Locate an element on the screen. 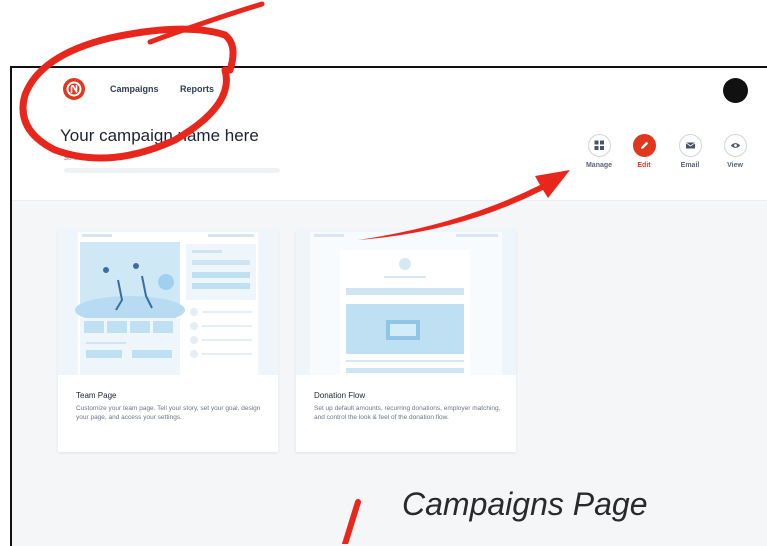  campaign-progress-text: $0 of $500 Goal is located at coordinates (89, 158).